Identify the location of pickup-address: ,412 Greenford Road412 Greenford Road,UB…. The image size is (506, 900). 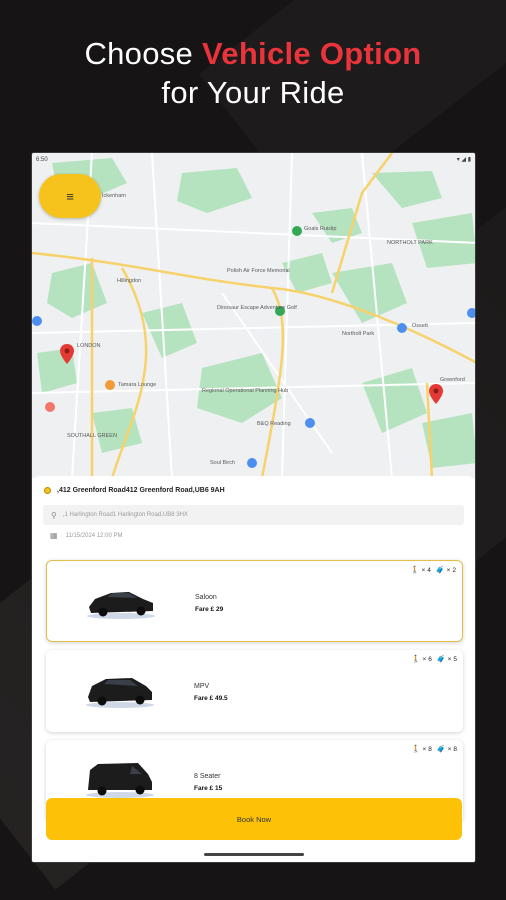
(141, 490).